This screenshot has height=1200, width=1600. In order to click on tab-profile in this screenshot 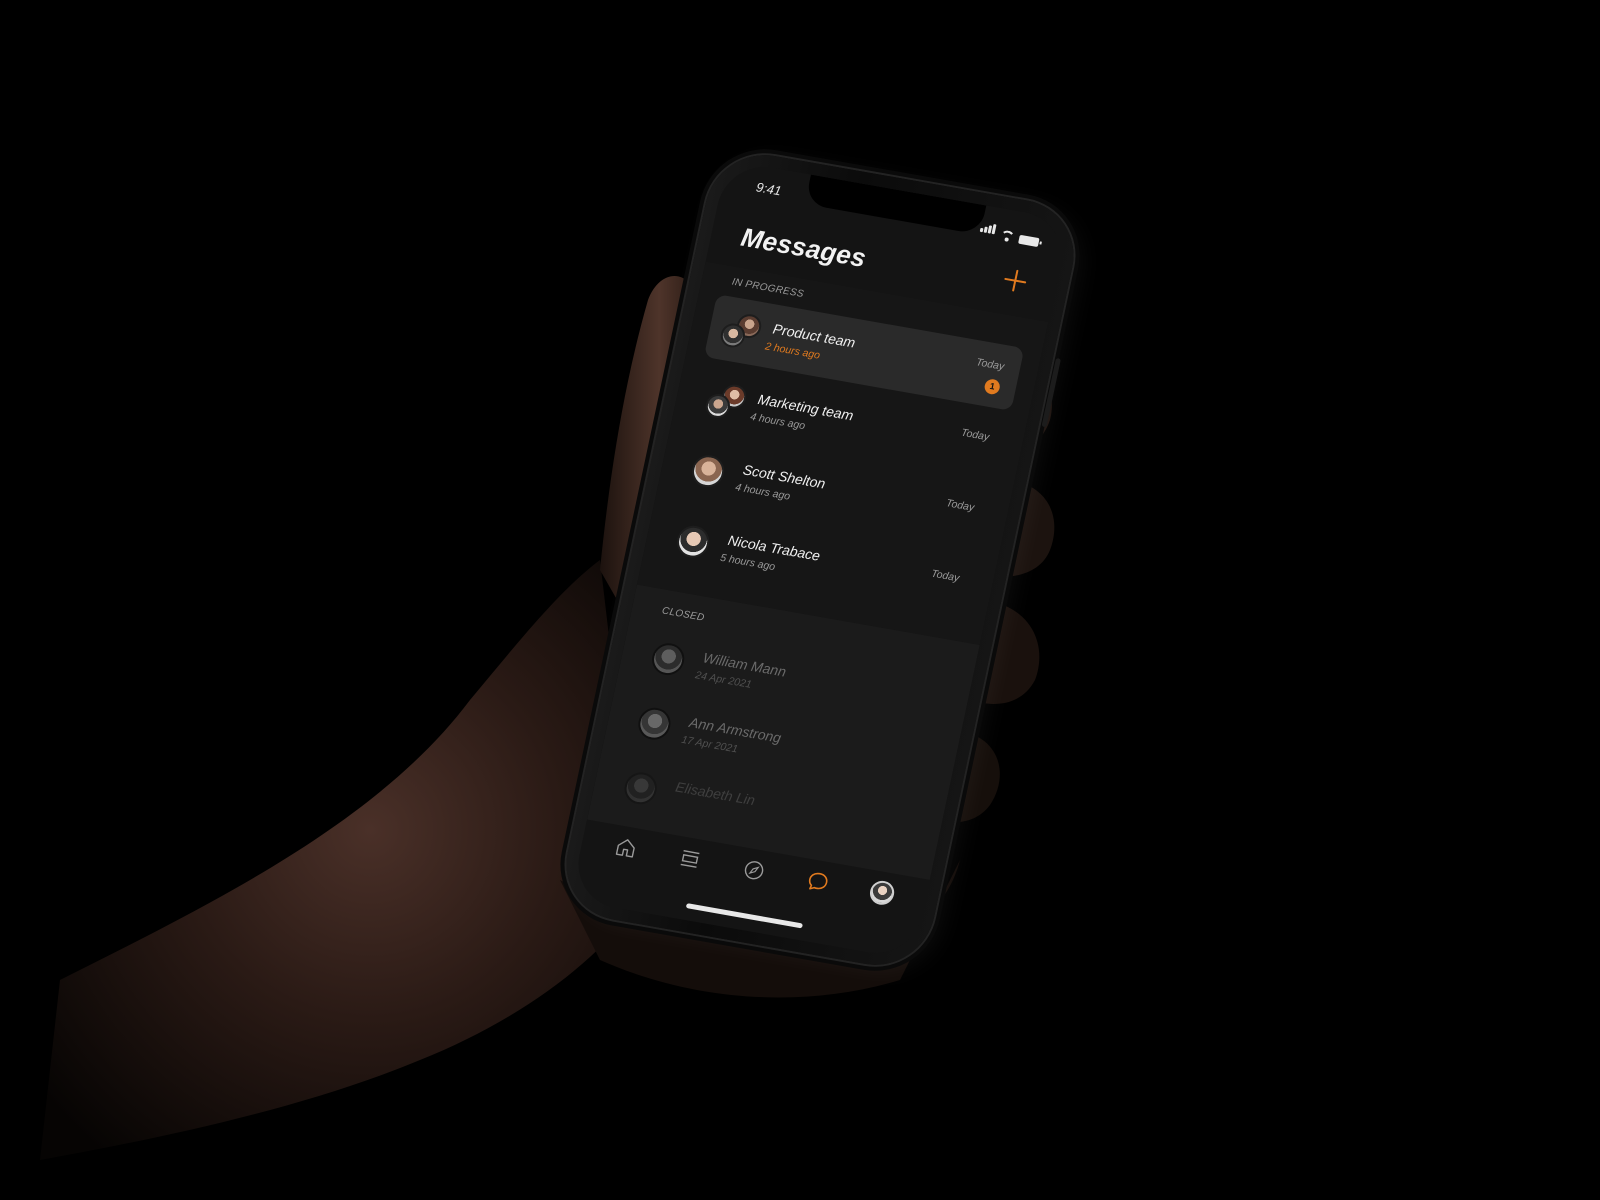, I will do `click(881, 893)`.